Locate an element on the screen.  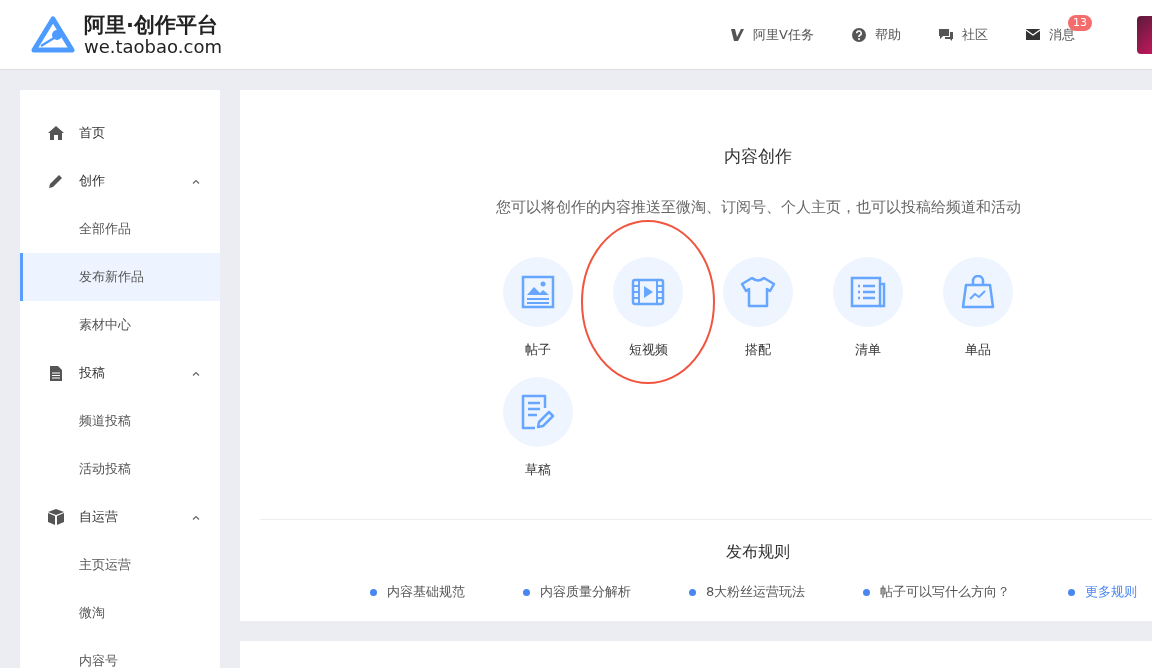
content-type-label: 草稿 is located at coordinates (538, 470).